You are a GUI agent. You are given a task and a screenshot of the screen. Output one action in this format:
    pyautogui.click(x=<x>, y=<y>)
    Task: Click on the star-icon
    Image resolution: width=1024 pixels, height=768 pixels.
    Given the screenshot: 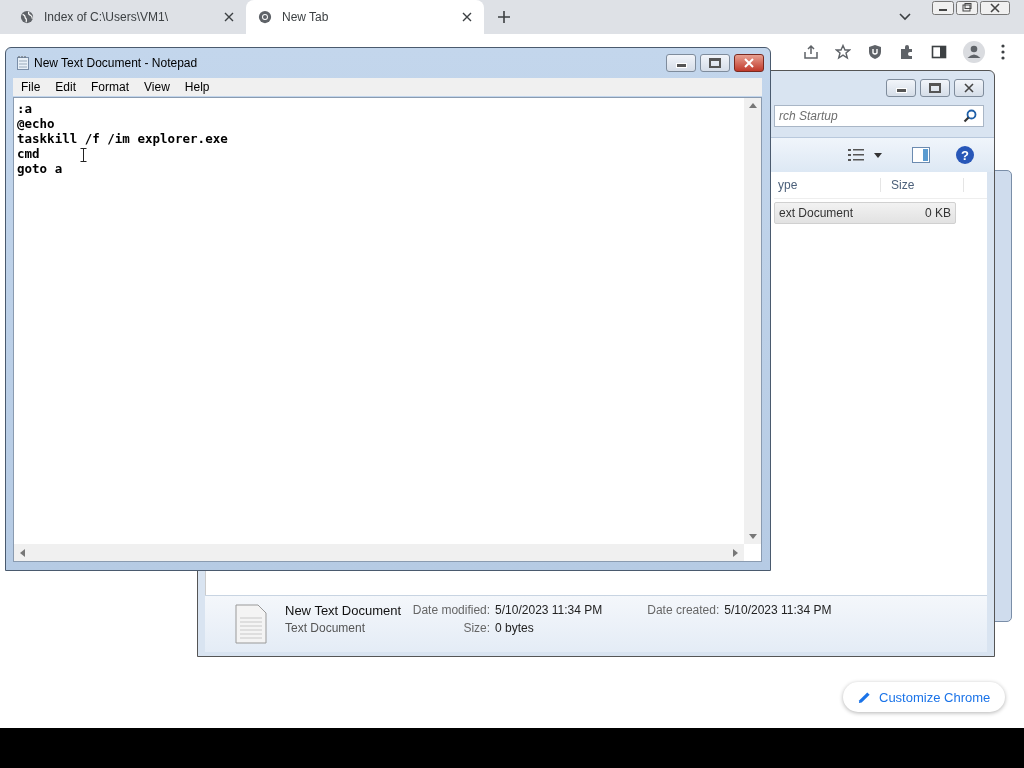 What is the action you would take?
    pyautogui.click(x=843, y=52)
    